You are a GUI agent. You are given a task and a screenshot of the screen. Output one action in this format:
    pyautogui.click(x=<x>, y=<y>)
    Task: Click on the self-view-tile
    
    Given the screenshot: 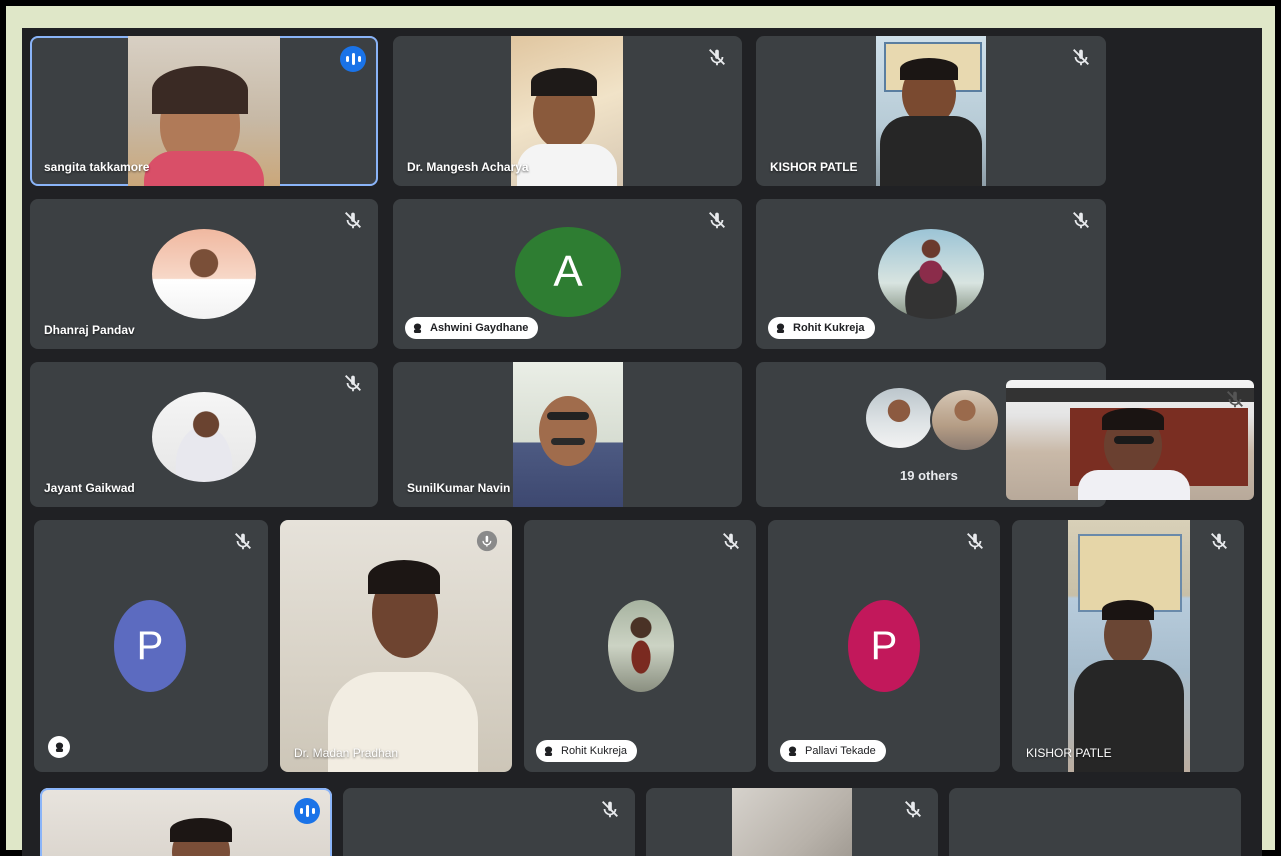 What is the action you would take?
    pyautogui.click(x=1130, y=440)
    